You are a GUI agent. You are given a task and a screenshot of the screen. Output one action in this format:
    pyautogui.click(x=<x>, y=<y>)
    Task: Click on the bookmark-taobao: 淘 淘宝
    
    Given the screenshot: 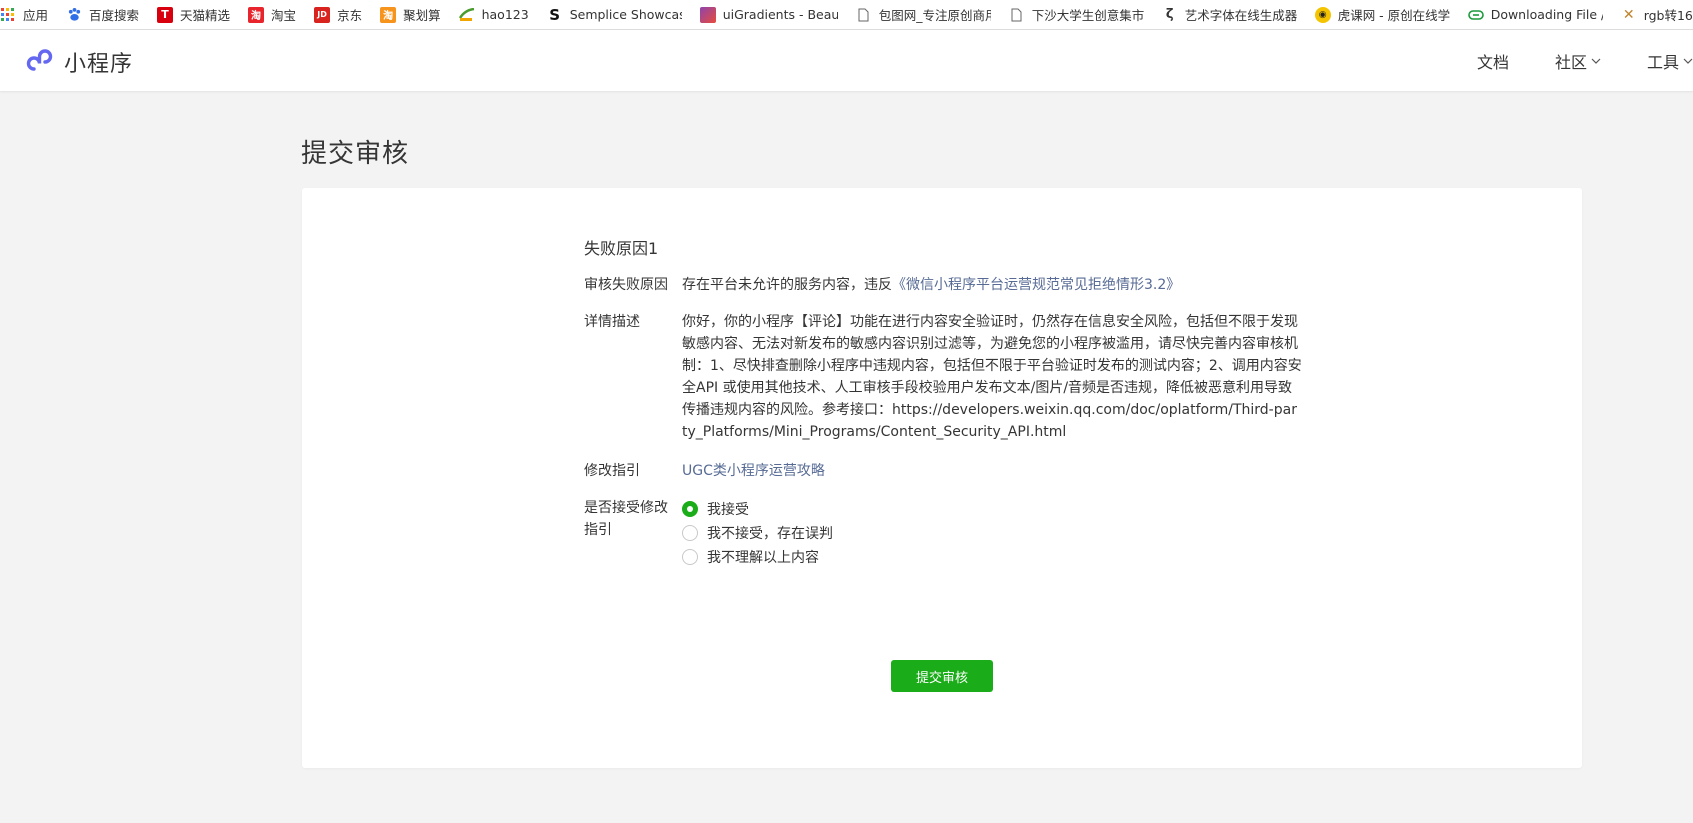 What is the action you would take?
    pyautogui.click(x=272, y=14)
    